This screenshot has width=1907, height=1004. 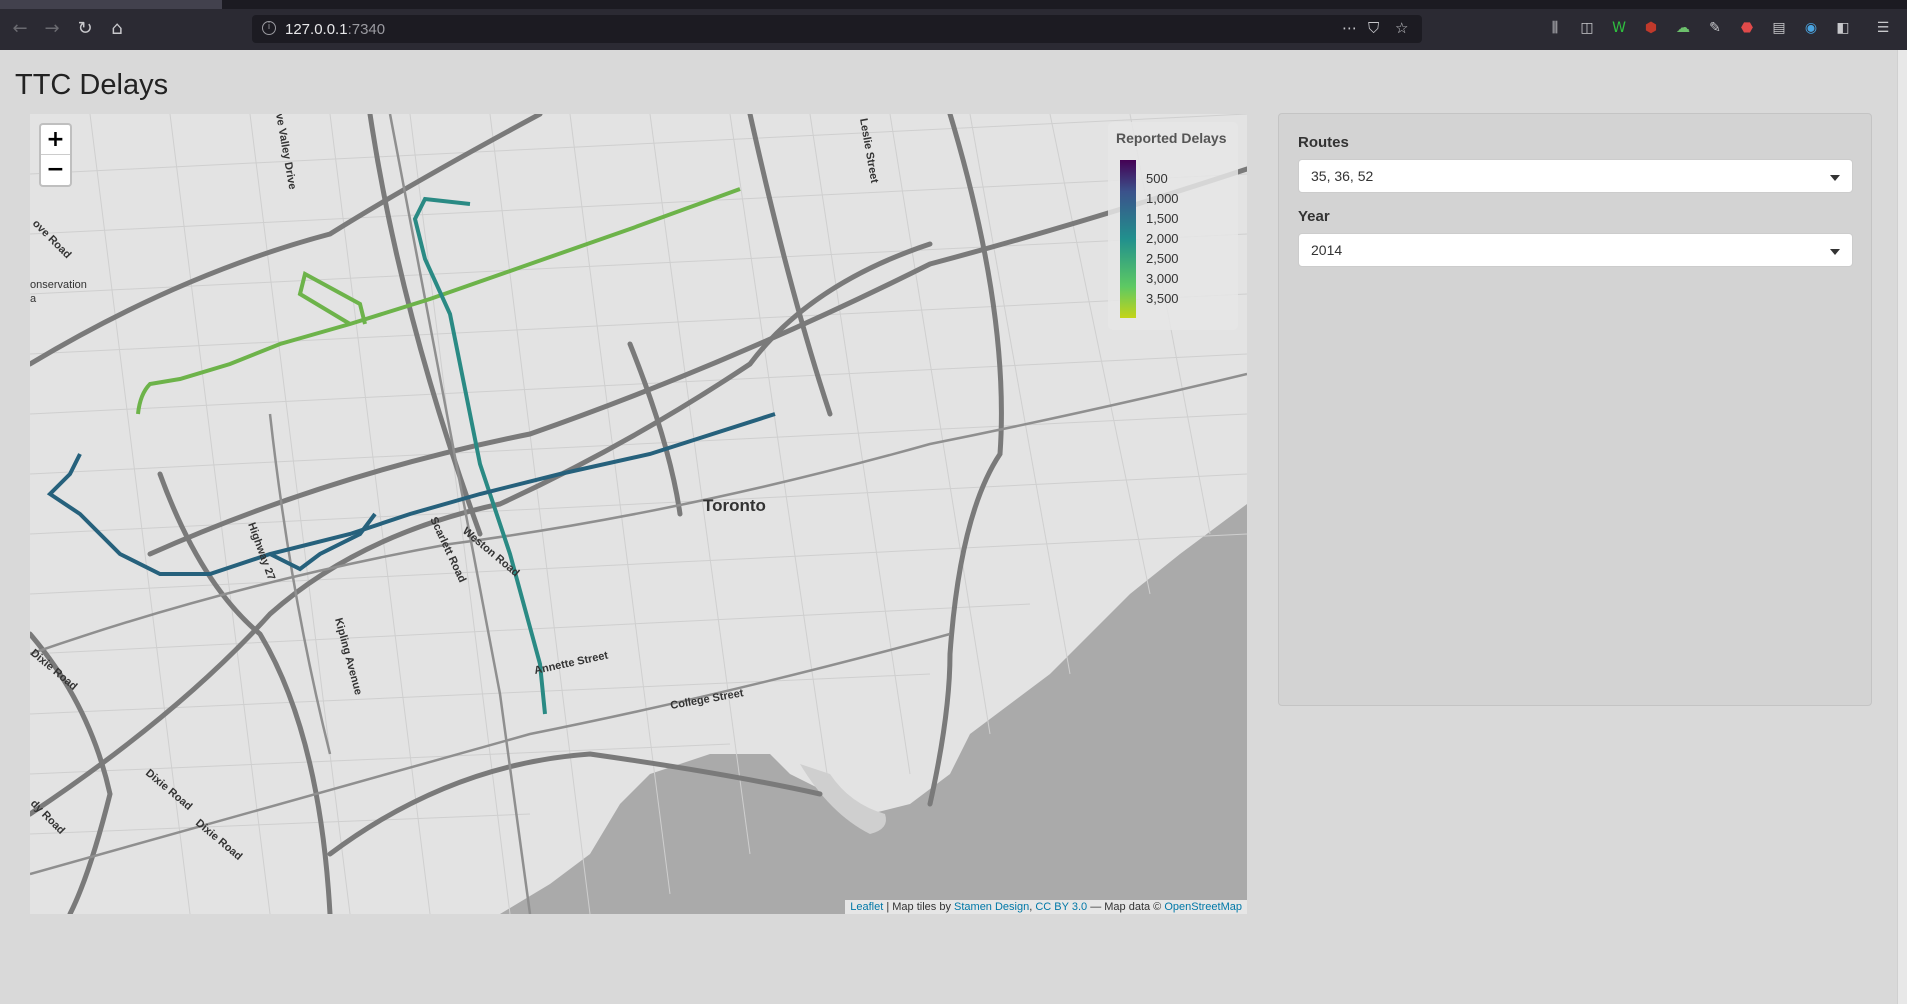 I want to click on license-link: CC BY 3.0, so click(x=1061, y=907).